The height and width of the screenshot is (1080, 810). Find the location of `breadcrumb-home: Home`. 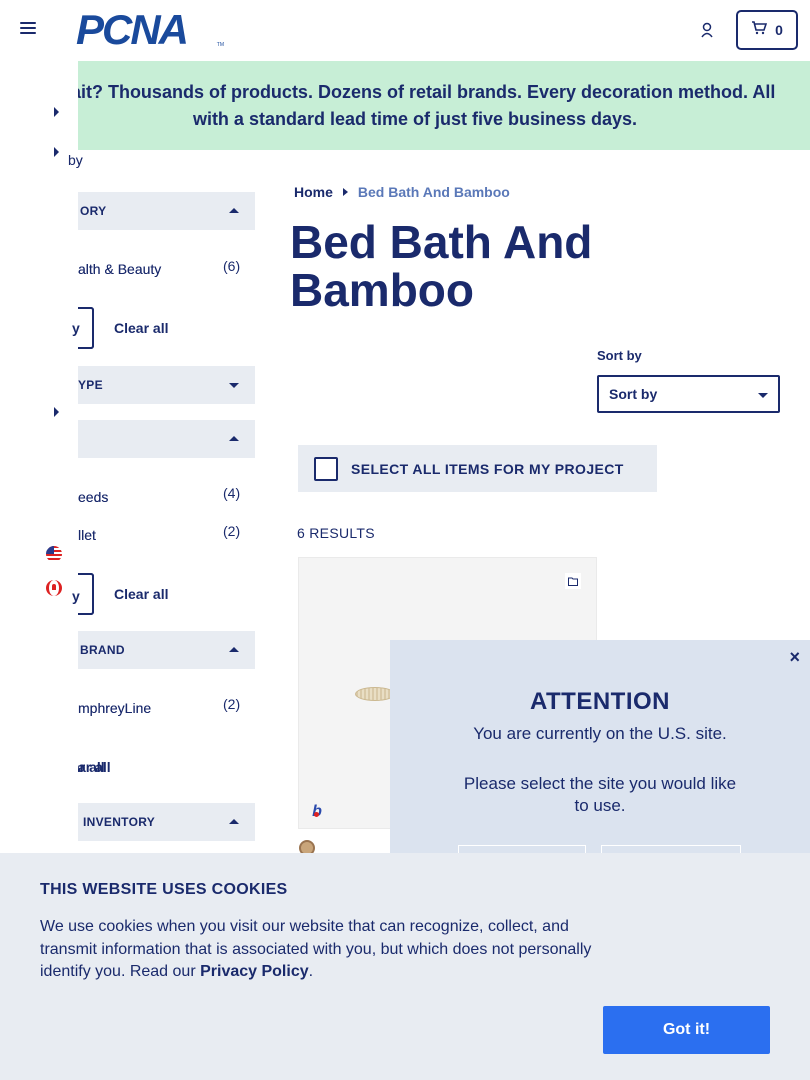

breadcrumb-home: Home is located at coordinates (313, 192).